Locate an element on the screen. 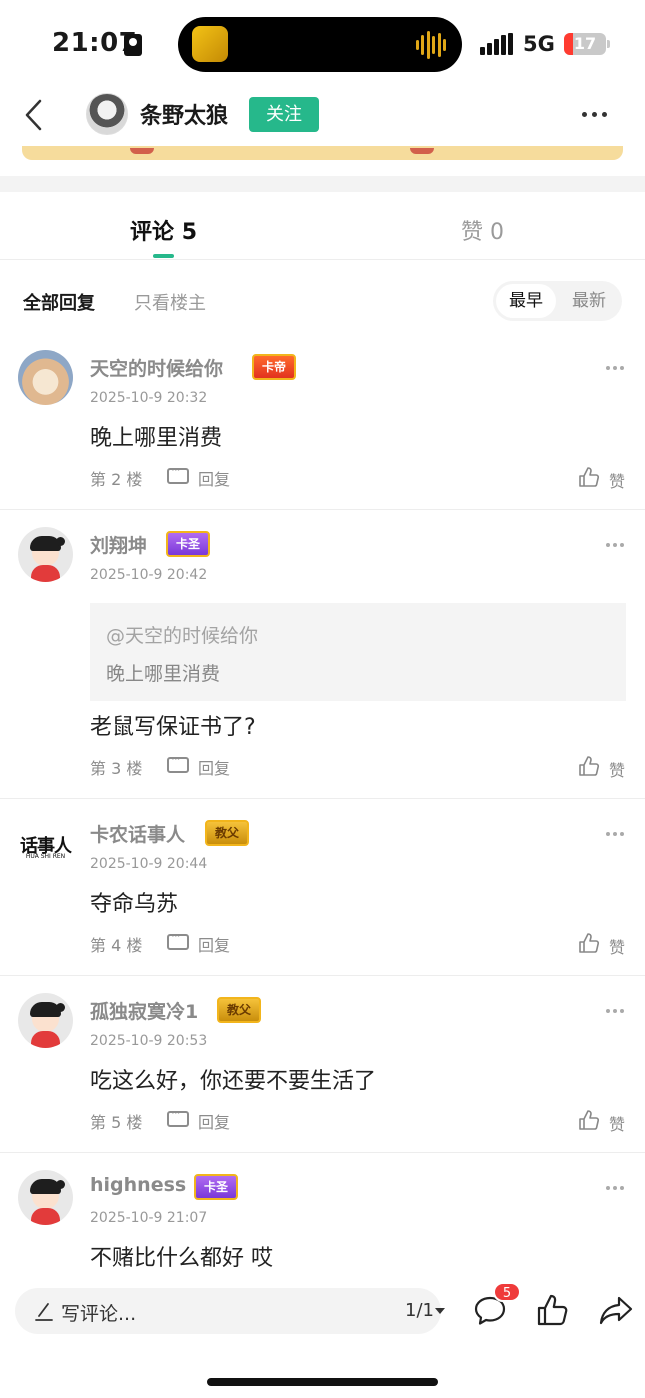  commenter-name: 刘翔坤 is located at coordinates (118, 544).